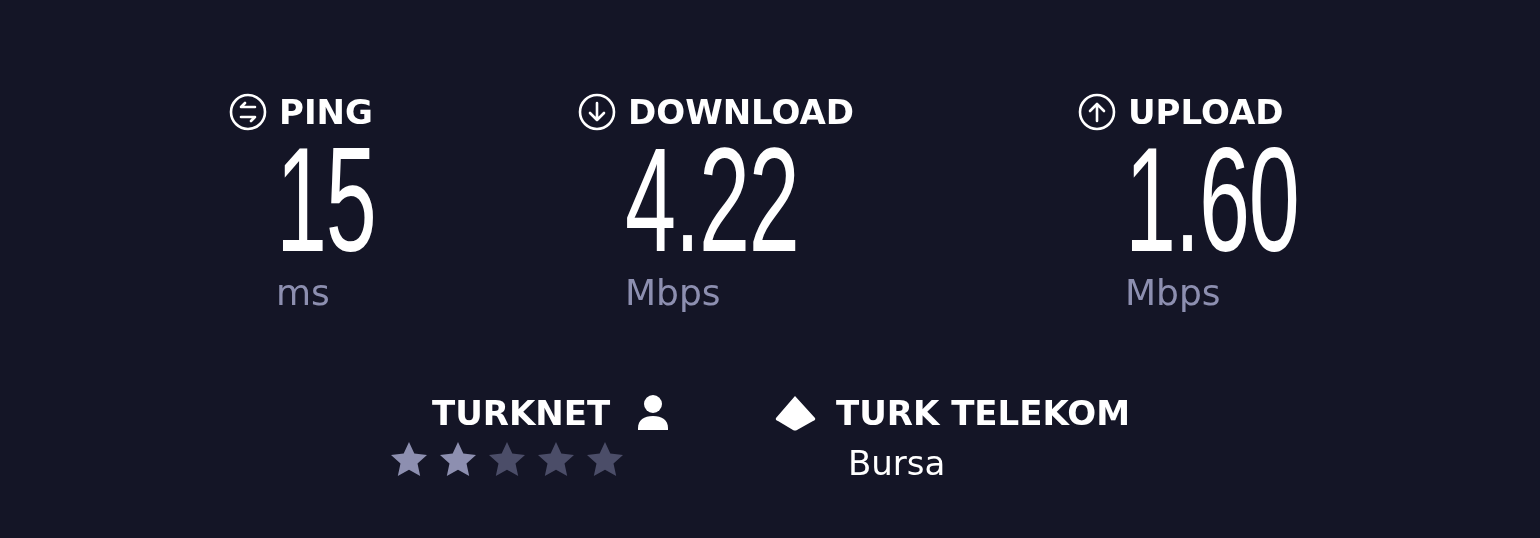  I want to click on server-location: Bursa, so click(897, 463).